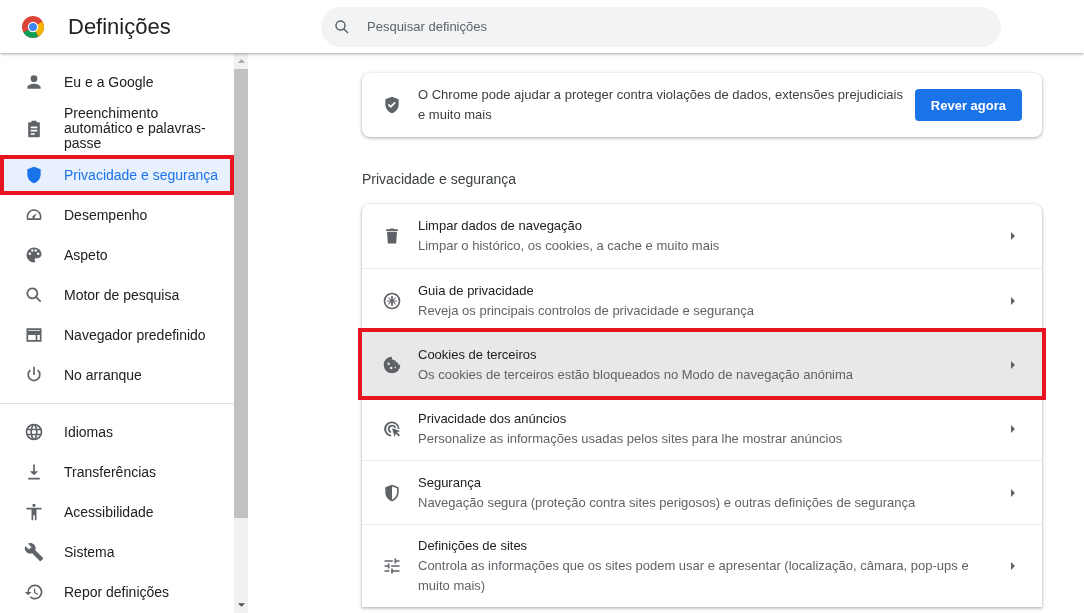 The image size is (1084, 613). What do you see at coordinates (120, 26) in the screenshot?
I see `page-title: Definições` at bounding box center [120, 26].